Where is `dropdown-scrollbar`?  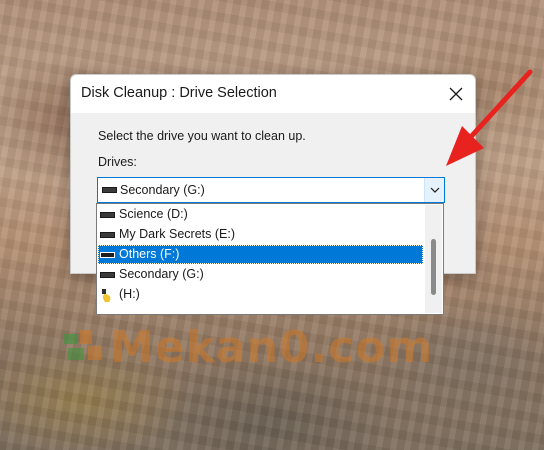 dropdown-scrollbar is located at coordinates (433, 259).